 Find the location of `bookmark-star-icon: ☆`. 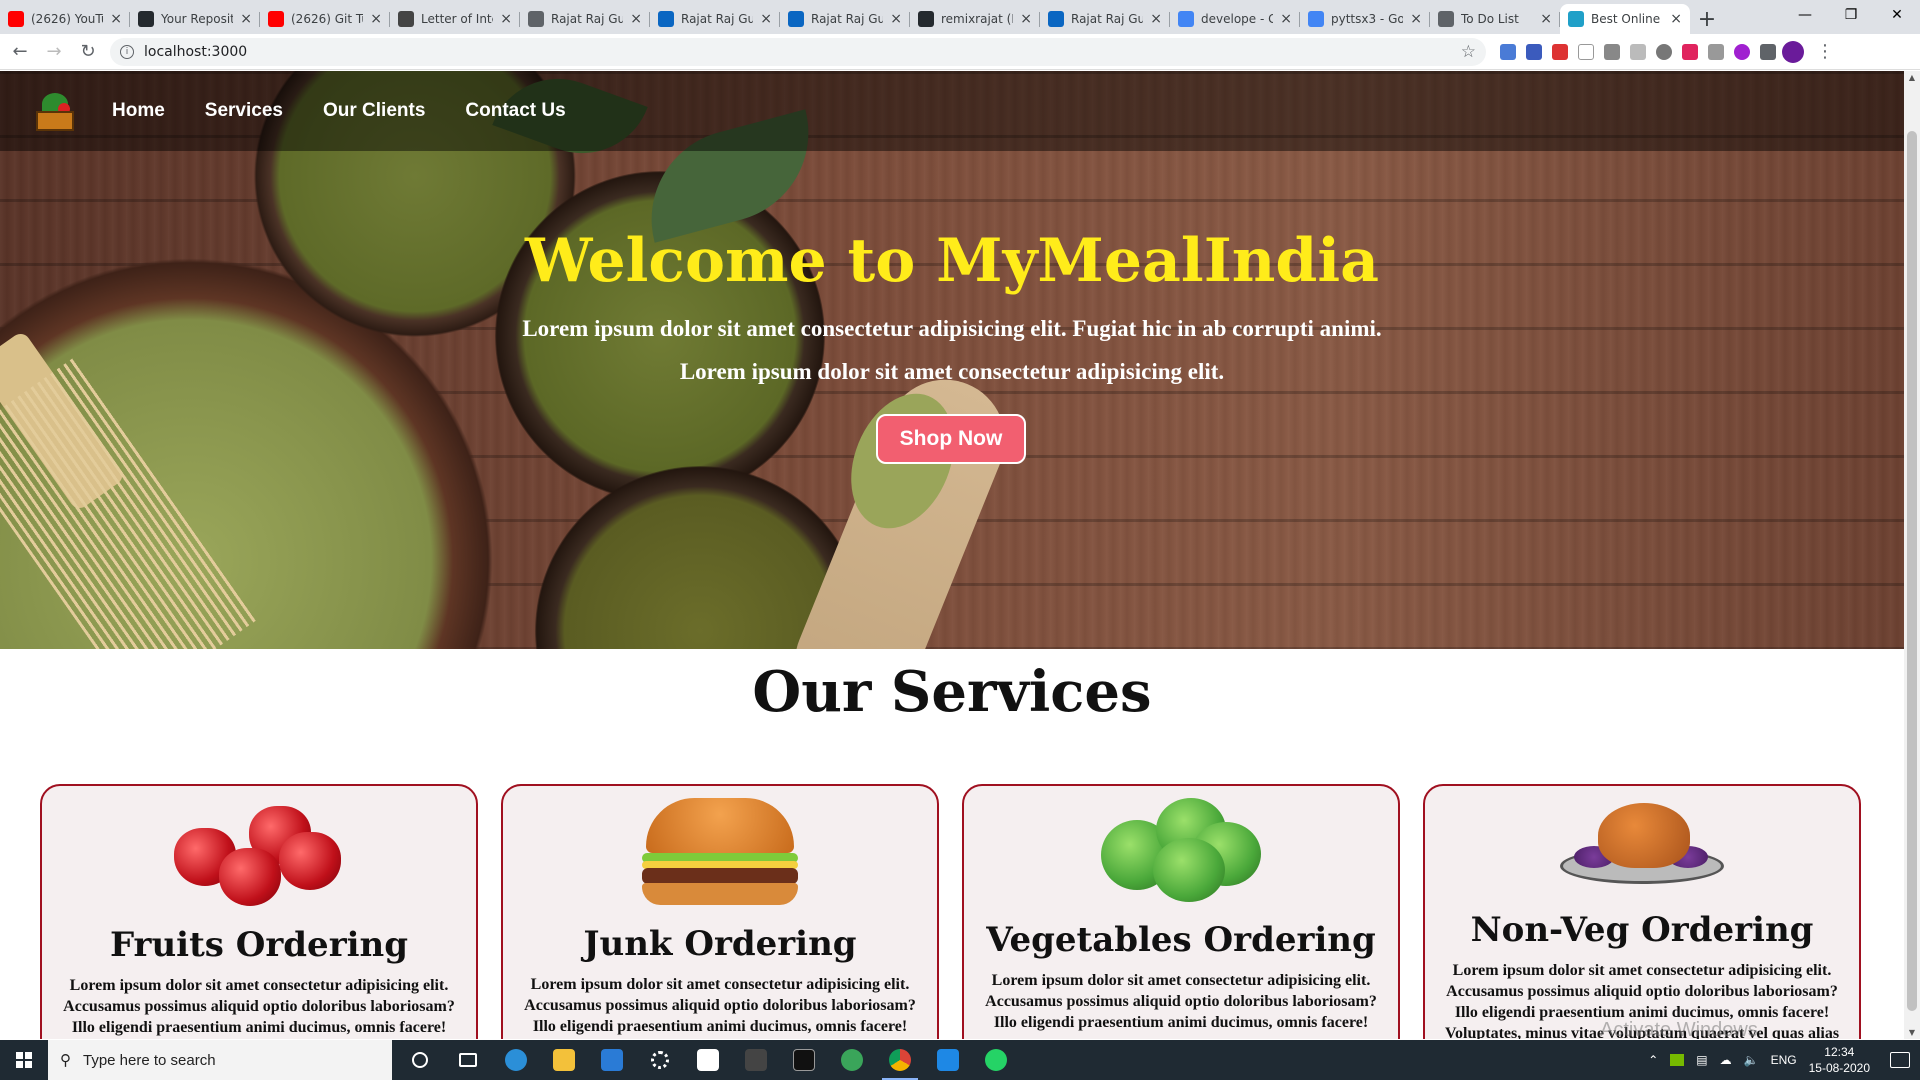

bookmark-star-icon: ☆ is located at coordinates (1468, 52).